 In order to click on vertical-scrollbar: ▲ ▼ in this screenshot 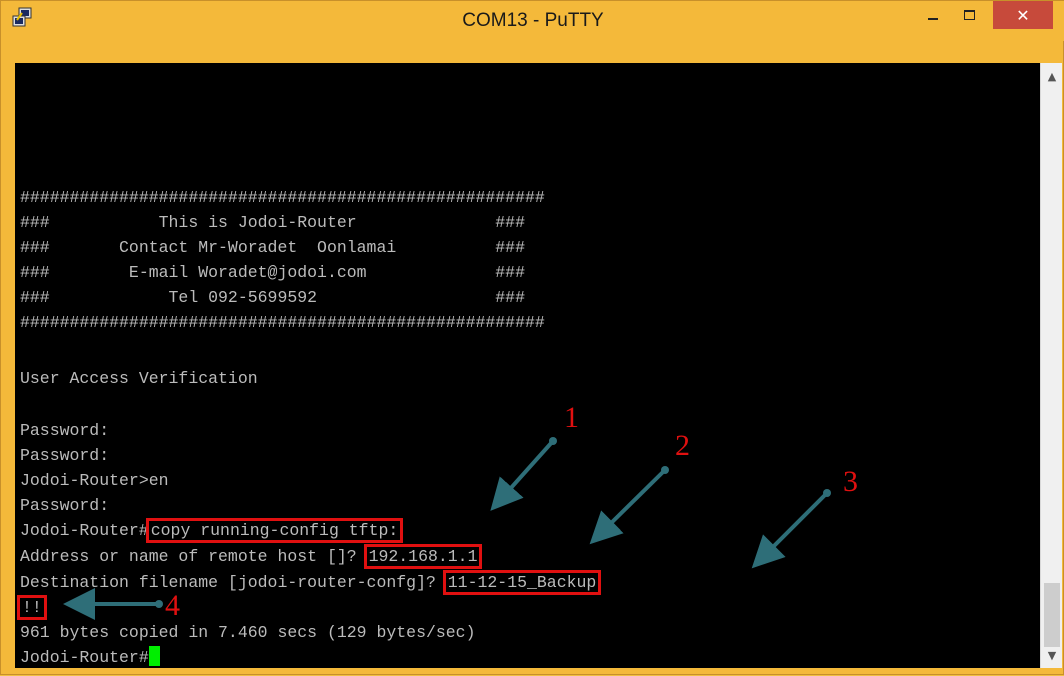, I will do `click(1051, 365)`.